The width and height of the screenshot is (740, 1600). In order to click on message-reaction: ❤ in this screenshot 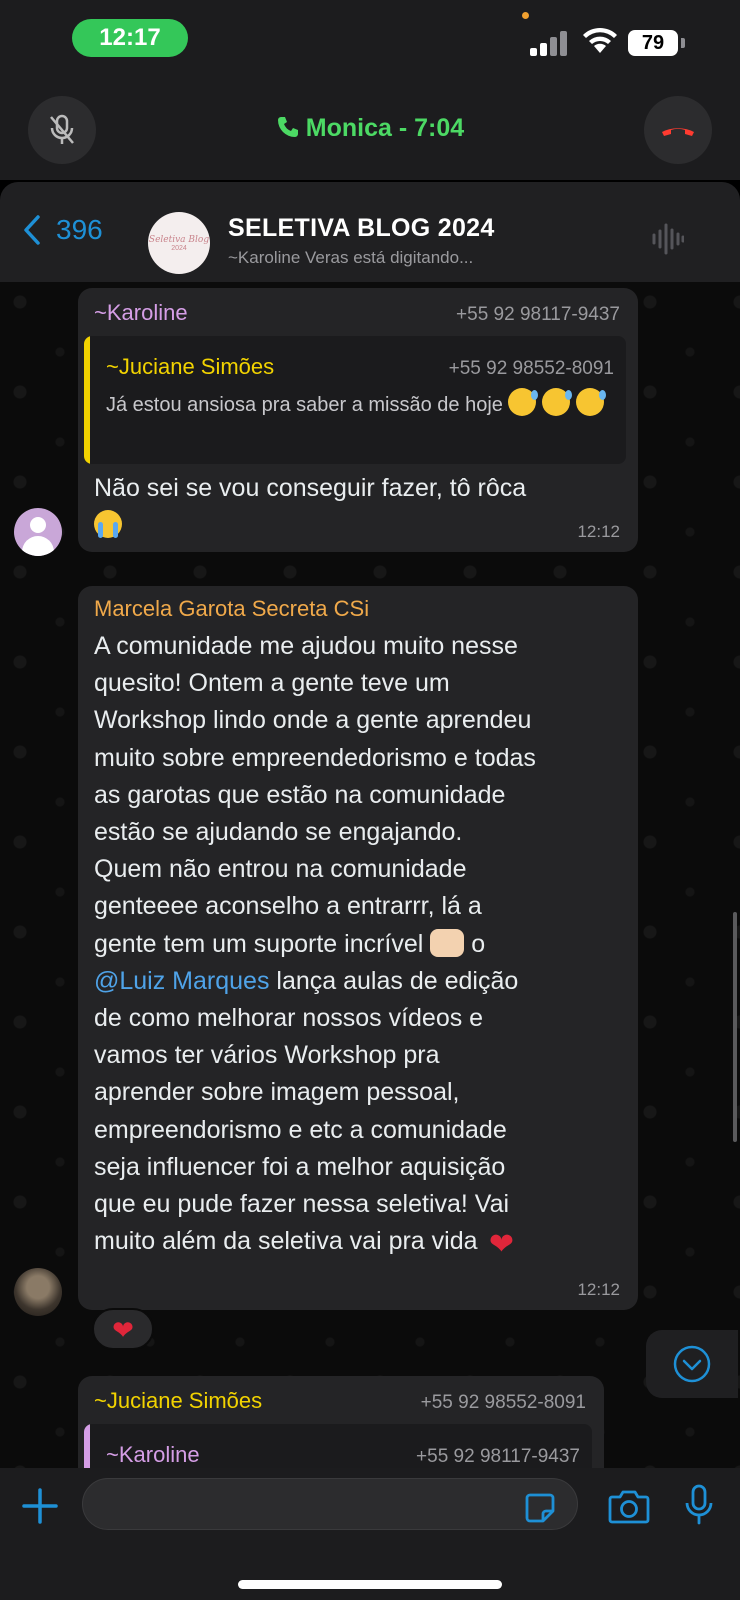, I will do `click(123, 1329)`.